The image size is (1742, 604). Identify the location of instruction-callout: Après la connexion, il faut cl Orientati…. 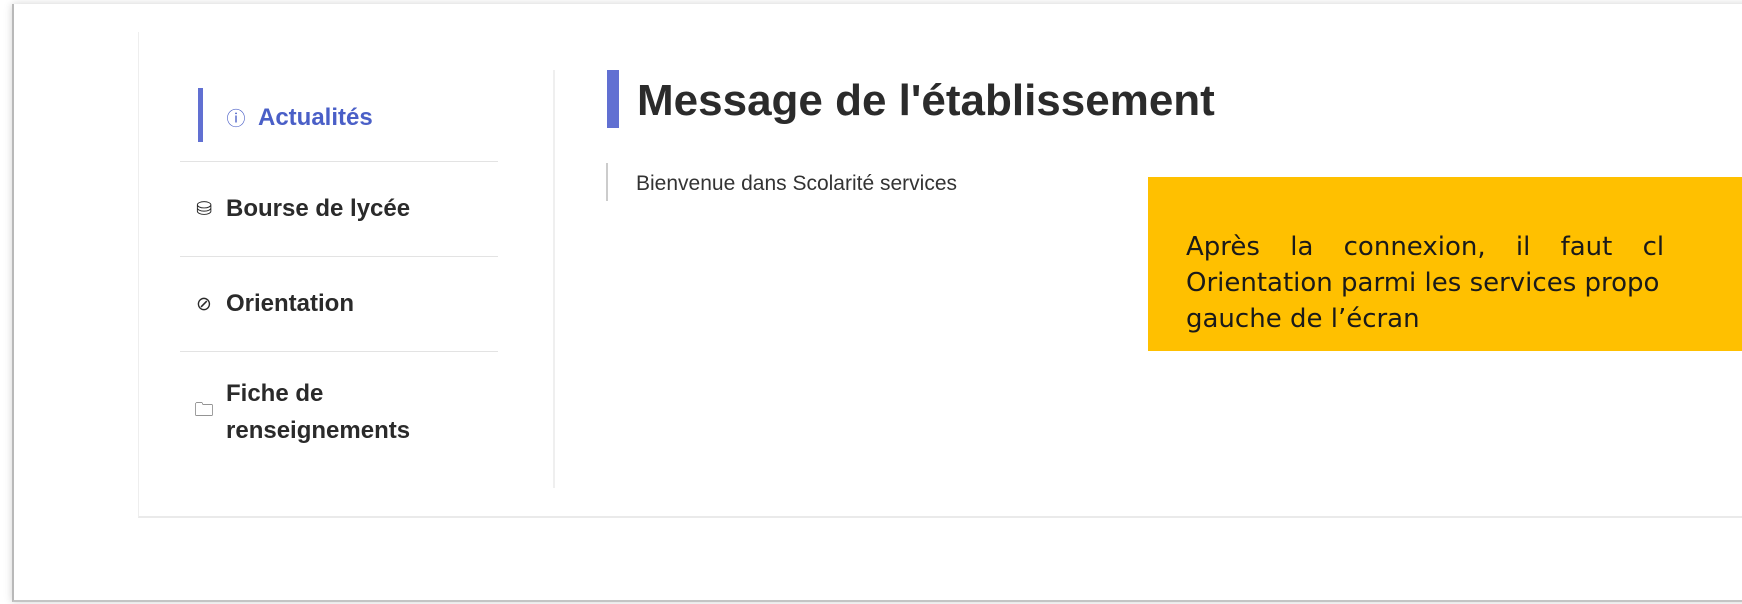
(1445, 264).